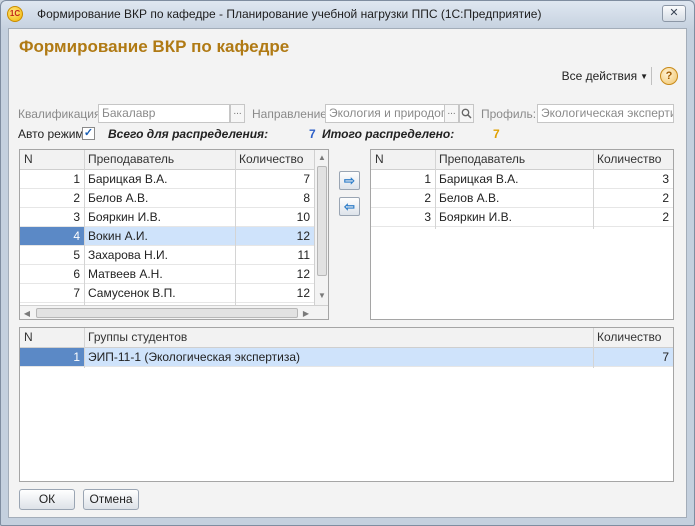 The height and width of the screenshot is (526, 695). What do you see at coordinates (167, 217) in the screenshot?
I see `table-row: 3 Бояркин И.В. 10` at bounding box center [167, 217].